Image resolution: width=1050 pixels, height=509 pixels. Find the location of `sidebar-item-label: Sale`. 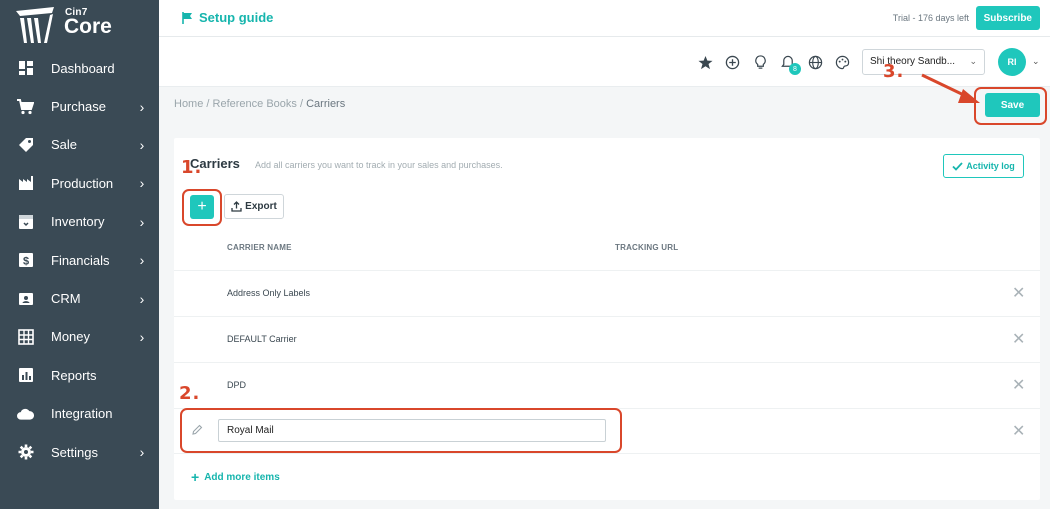

sidebar-item-label: Sale is located at coordinates (64, 145).